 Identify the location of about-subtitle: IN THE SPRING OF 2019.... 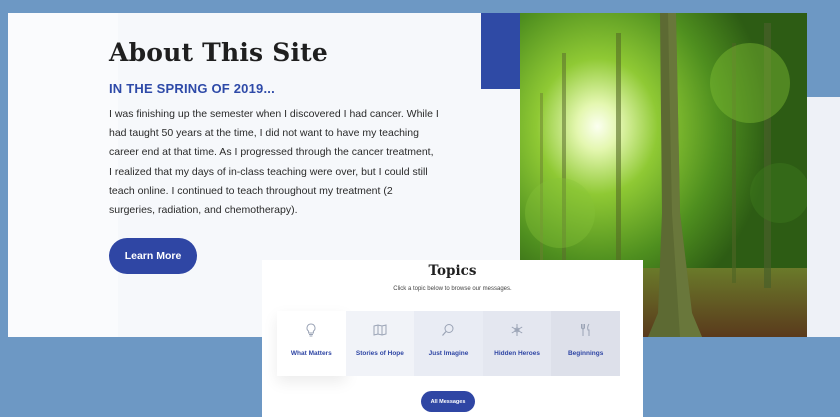
(192, 88).